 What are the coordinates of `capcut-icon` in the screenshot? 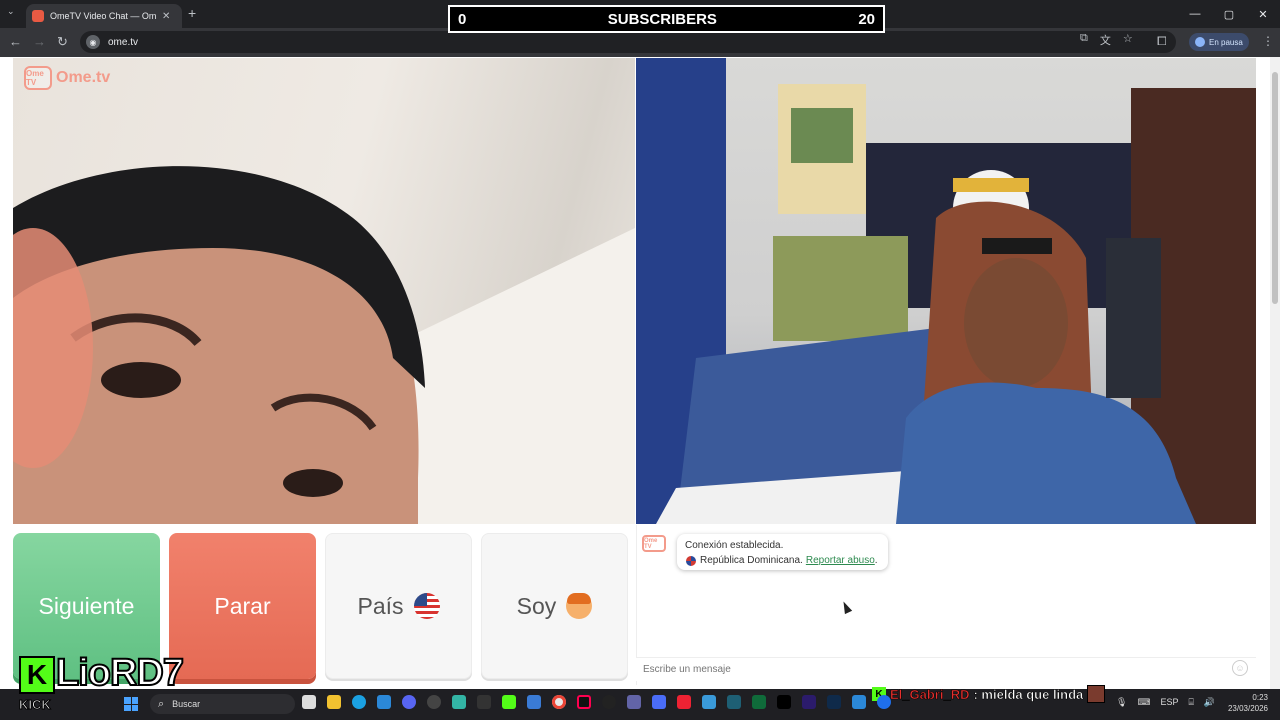 It's located at (784, 702).